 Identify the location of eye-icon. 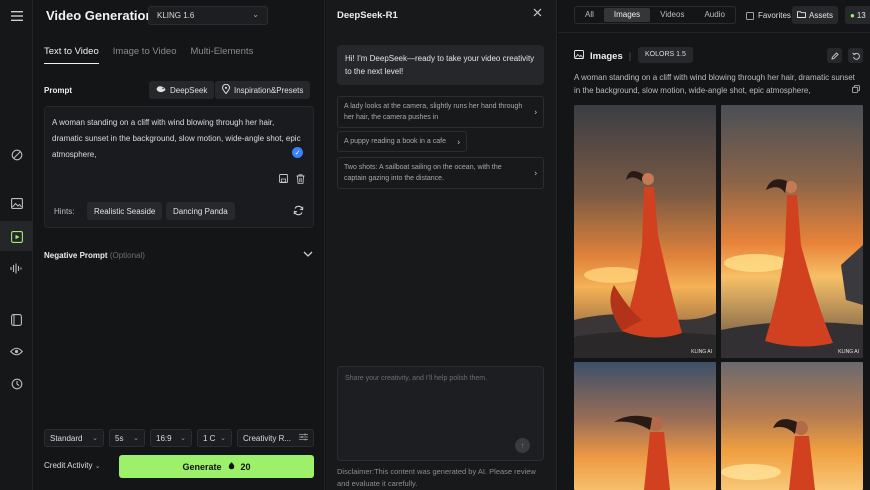
(16, 351).